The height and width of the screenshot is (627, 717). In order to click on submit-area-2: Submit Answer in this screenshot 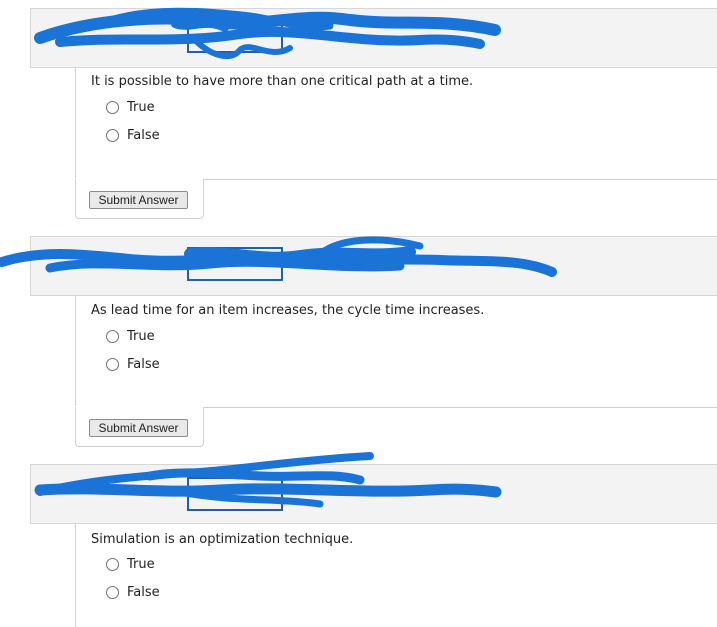, I will do `click(139, 427)`.